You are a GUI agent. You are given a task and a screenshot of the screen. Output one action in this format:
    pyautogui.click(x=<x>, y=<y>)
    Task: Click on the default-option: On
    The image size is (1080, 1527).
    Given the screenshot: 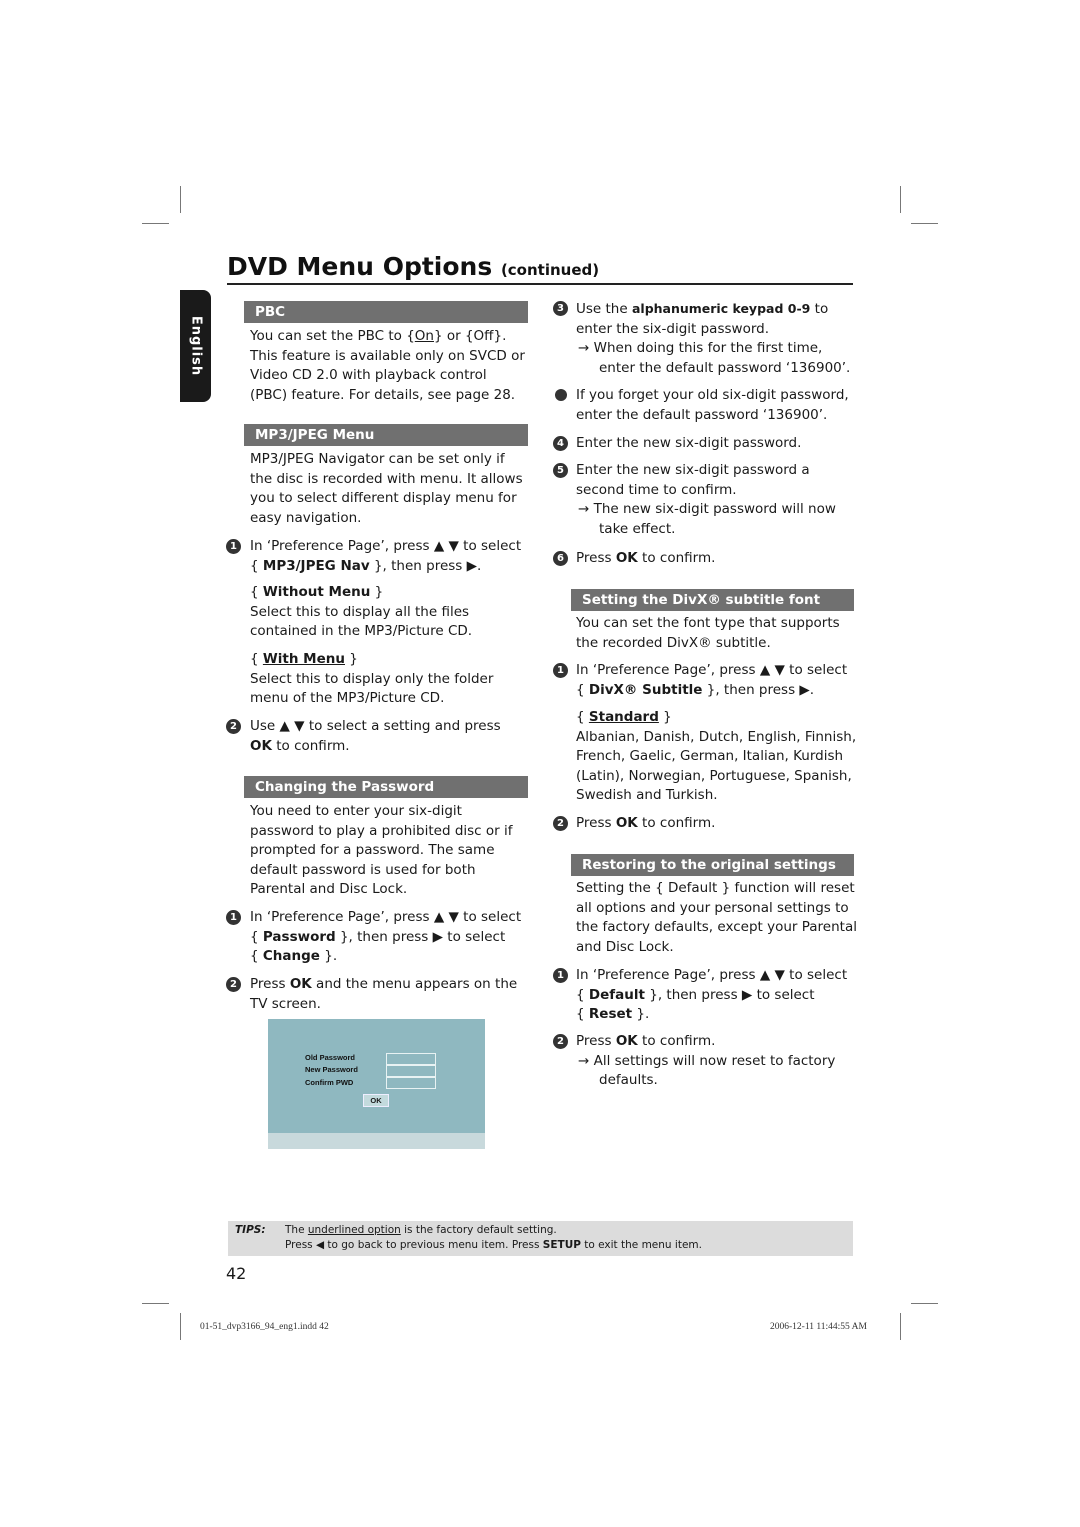 What is the action you would take?
    pyautogui.click(x=424, y=336)
    